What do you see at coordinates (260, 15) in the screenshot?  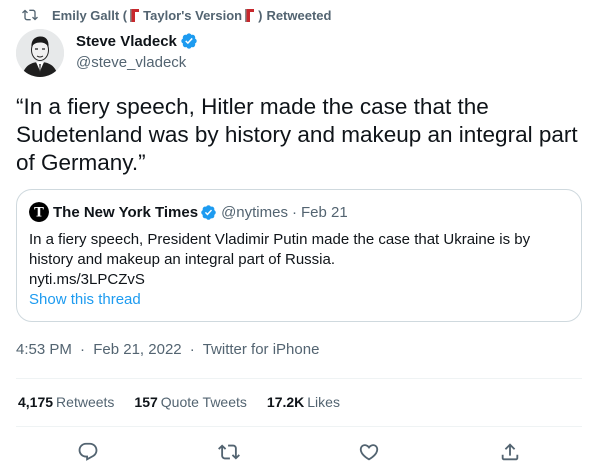 I see `retweeter-name-end: )` at bounding box center [260, 15].